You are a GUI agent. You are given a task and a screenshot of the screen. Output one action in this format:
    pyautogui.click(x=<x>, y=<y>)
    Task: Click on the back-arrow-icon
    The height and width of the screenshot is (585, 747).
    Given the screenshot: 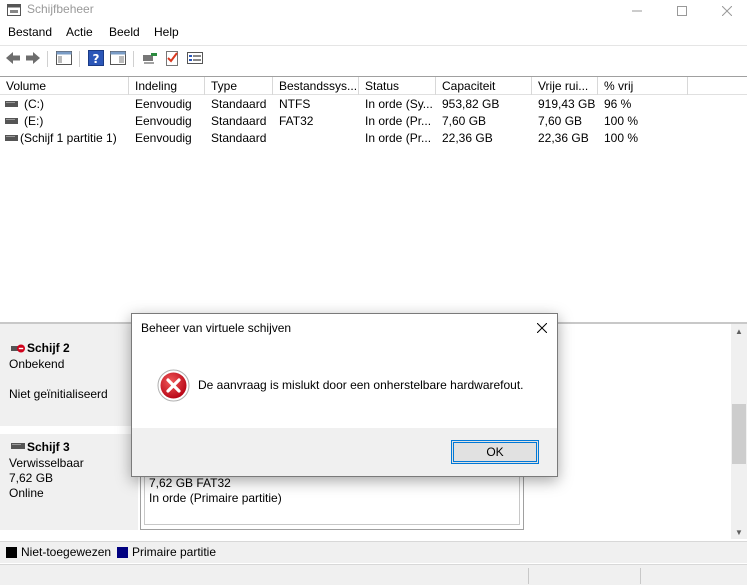 What is the action you would take?
    pyautogui.click(x=13, y=58)
    